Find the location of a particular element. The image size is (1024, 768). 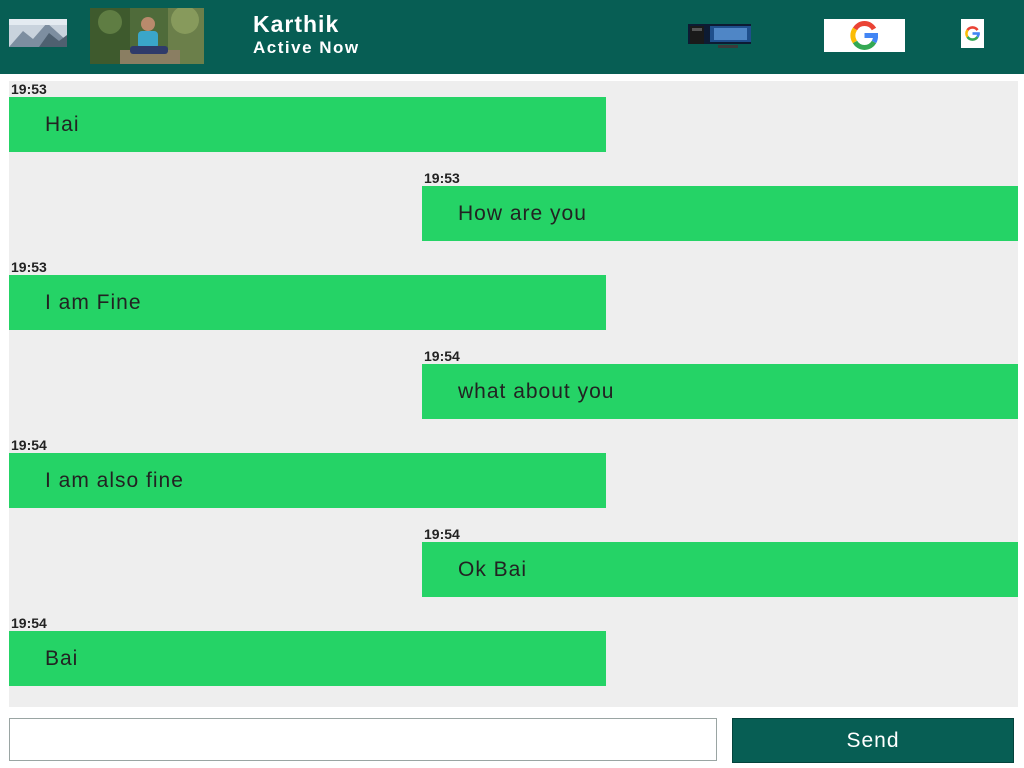

message-row: 19:54 Bai is located at coordinates (307, 650).